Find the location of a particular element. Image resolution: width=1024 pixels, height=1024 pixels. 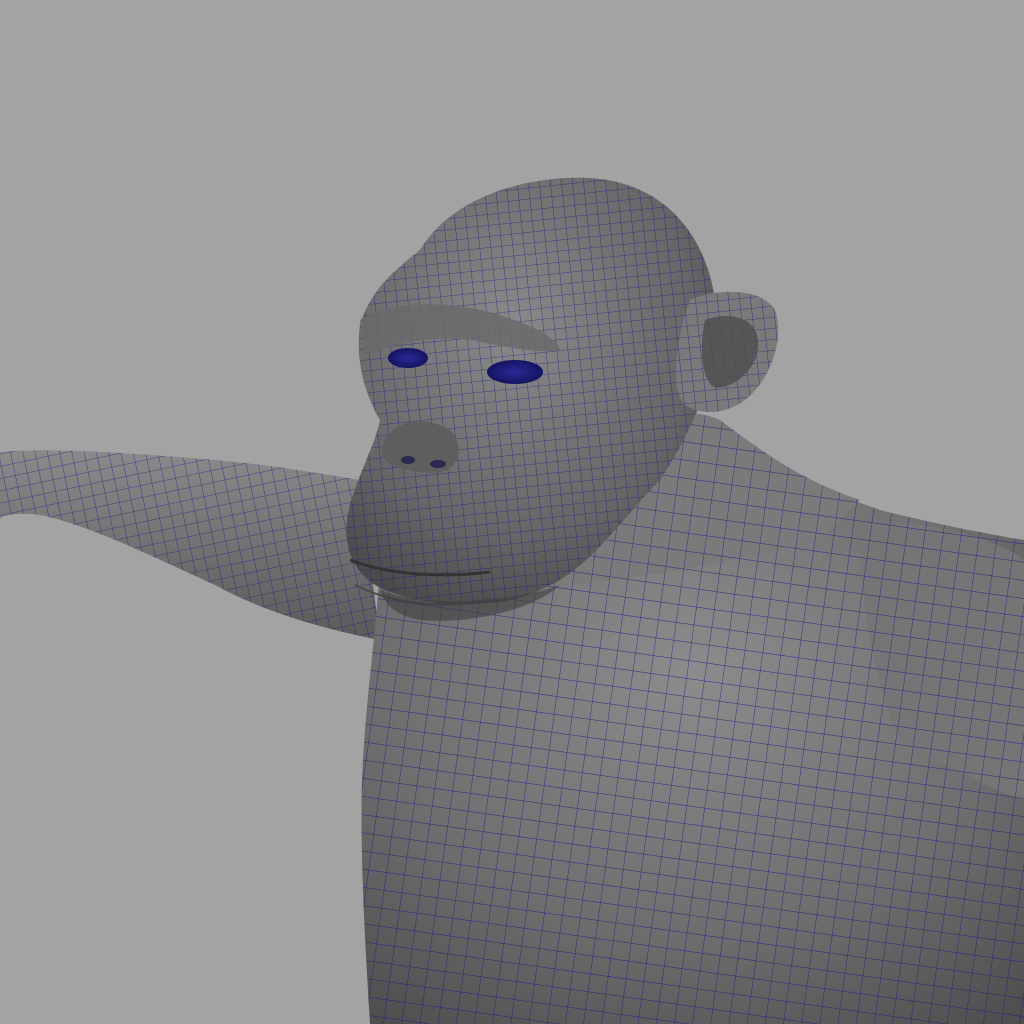

ear-mesh is located at coordinates (727, 351).